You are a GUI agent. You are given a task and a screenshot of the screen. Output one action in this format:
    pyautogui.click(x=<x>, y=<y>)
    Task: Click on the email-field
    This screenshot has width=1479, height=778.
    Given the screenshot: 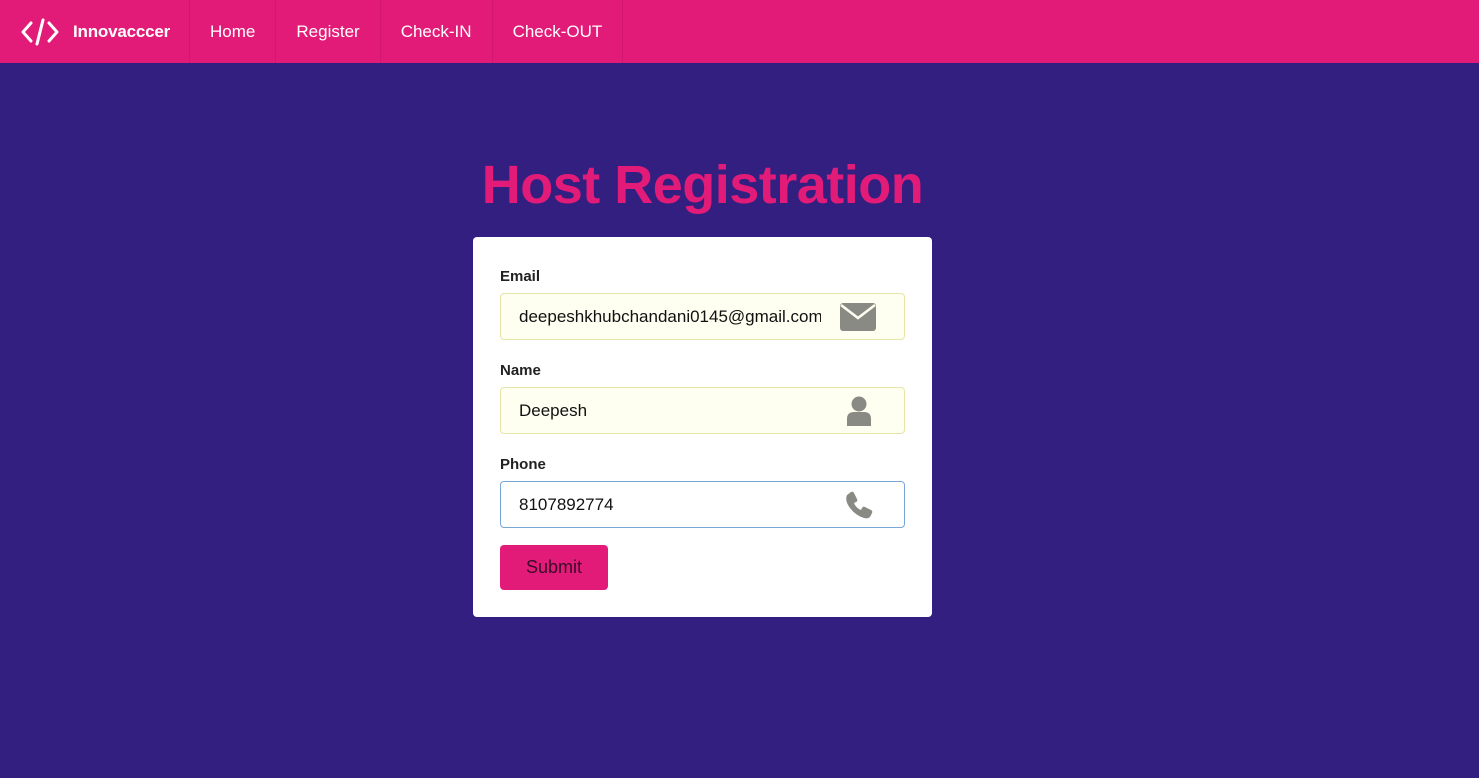 What is the action you would take?
    pyautogui.click(x=661, y=316)
    